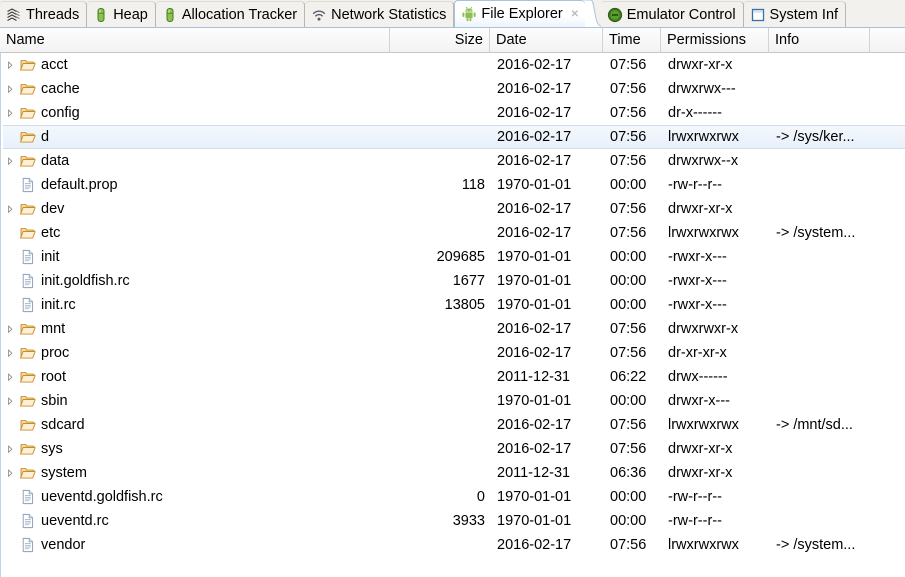 Image resolution: width=905 pixels, height=577 pixels. I want to click on file-name-label: data, so click(55, 161).